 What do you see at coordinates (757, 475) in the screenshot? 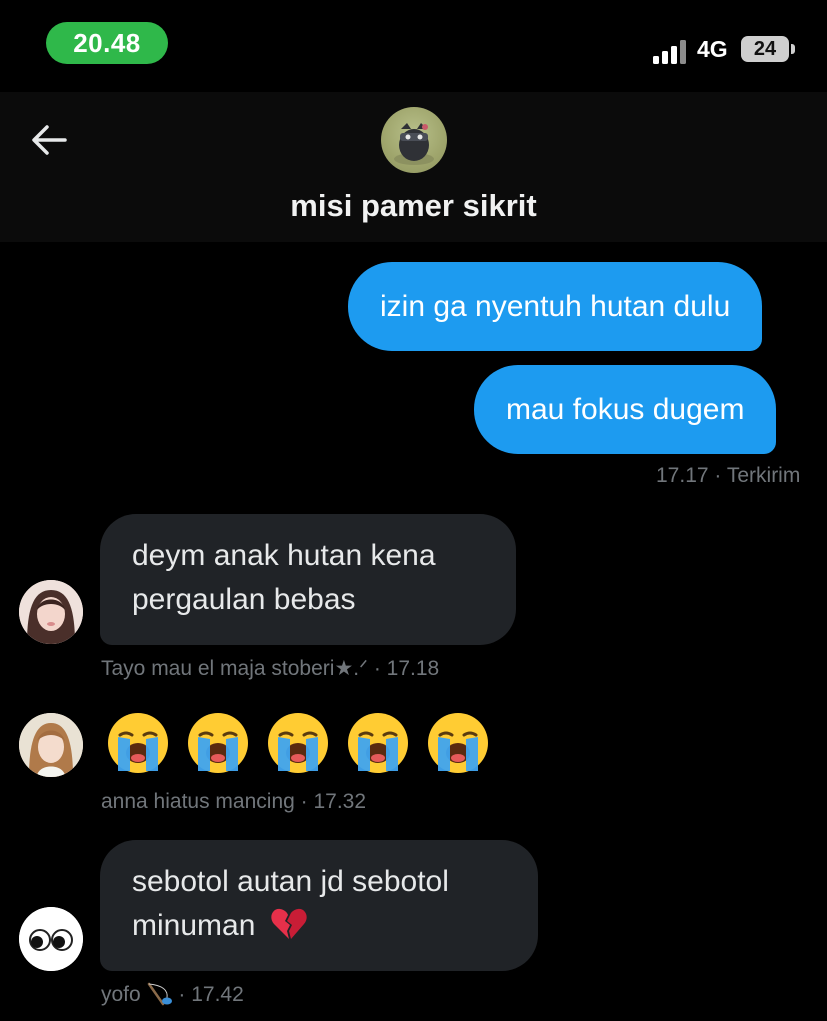
I see `message-status: · Terkirim` at bounding box center [757, 475].